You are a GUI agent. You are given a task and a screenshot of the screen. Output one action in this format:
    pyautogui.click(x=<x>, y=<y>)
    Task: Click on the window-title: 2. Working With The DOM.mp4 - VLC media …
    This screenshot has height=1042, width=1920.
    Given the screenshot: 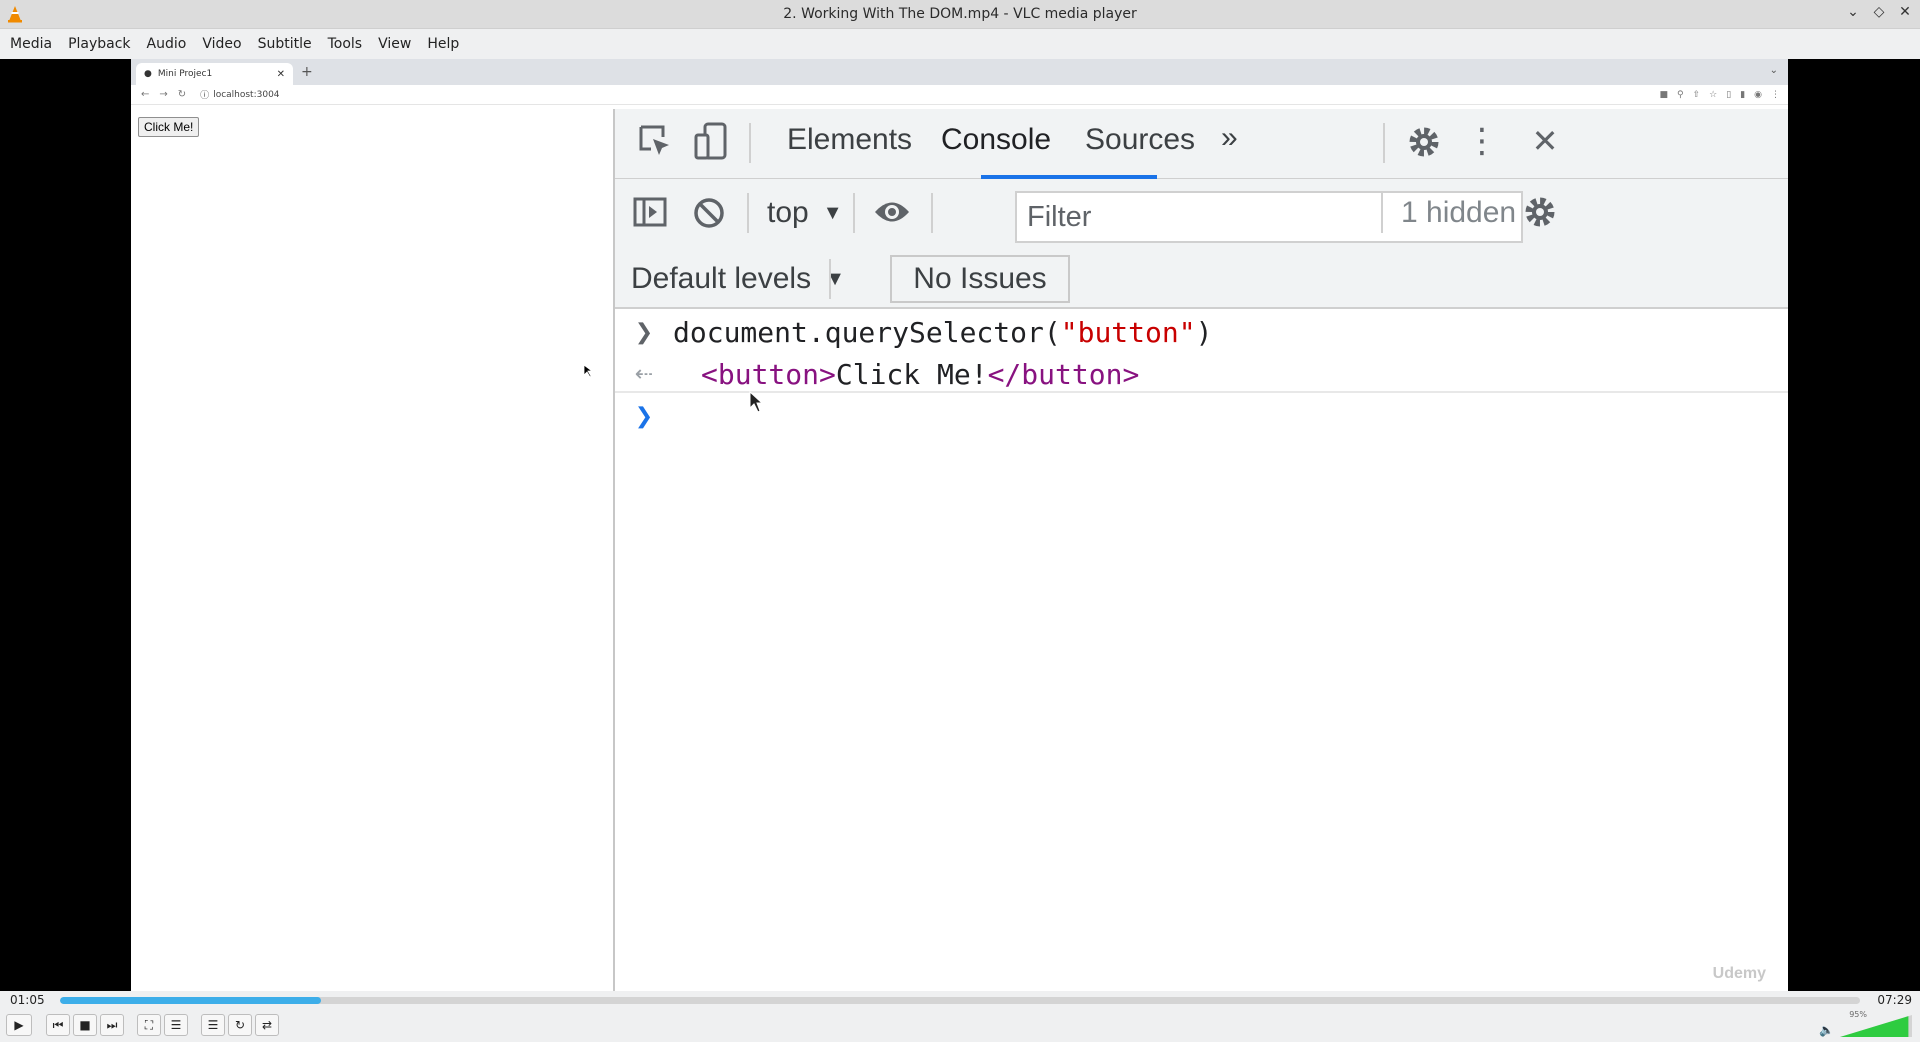 What is the action you would take?
    pyautogui.click(x=960, y=14)
    